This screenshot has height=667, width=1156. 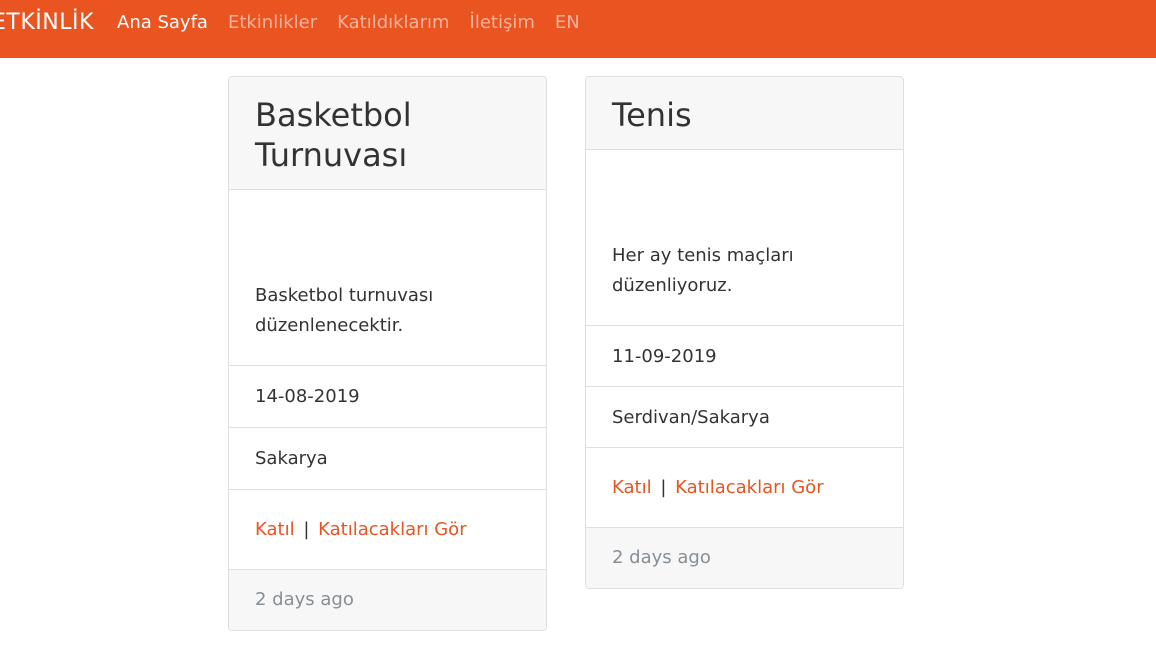 I want to click on nav-item-contact: İletişim, so click(x=502, y=23).